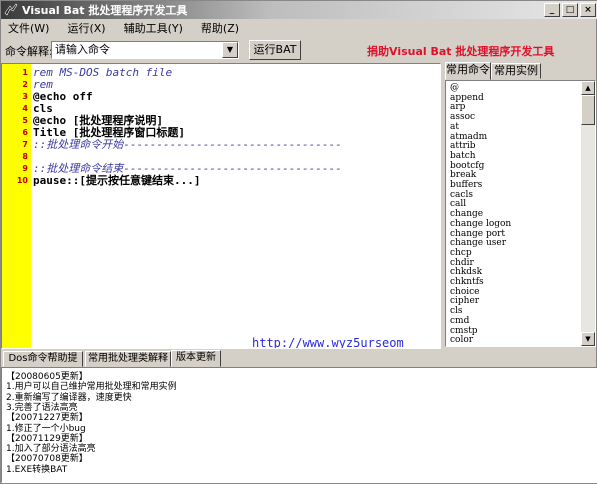 Image resolution: width=597 pixels, height=484 pixels. What do you see at coordinates (43, 364) in the screenshot?
I see `tab-dos-help: Dos命令帮助提示` at bounding box center [43, 364].